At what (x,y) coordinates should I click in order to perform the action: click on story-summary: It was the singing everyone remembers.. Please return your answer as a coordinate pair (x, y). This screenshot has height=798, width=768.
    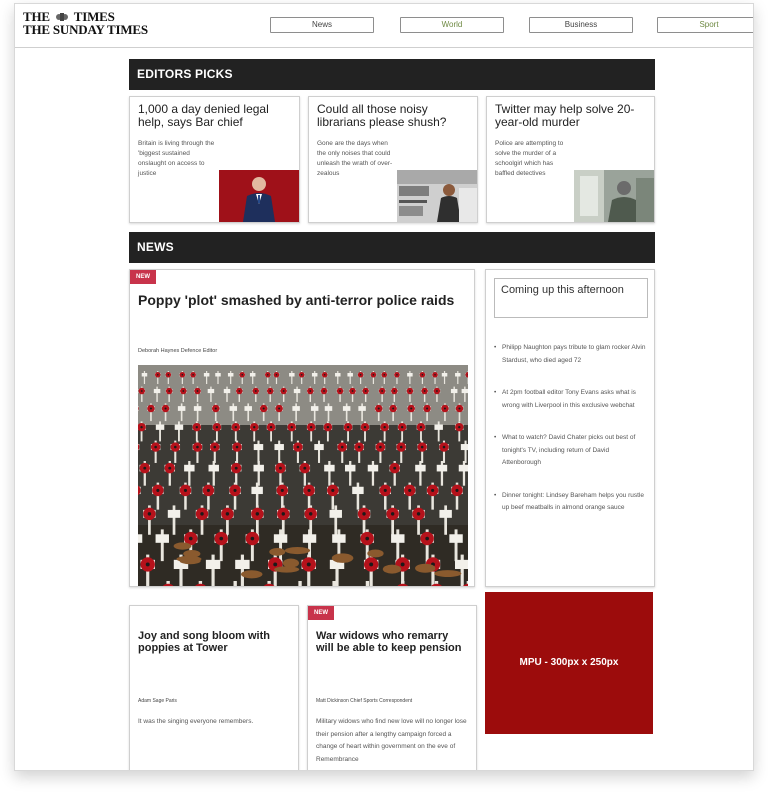
    Looking at the image, I should click on (196, 721).